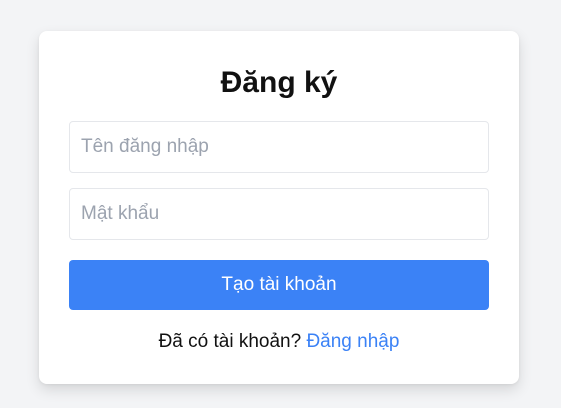 The image size is (561, 408). Describe the element at coordinates (279, 82) in the screenshot. I see `page-title: Đăng ký` at that location.